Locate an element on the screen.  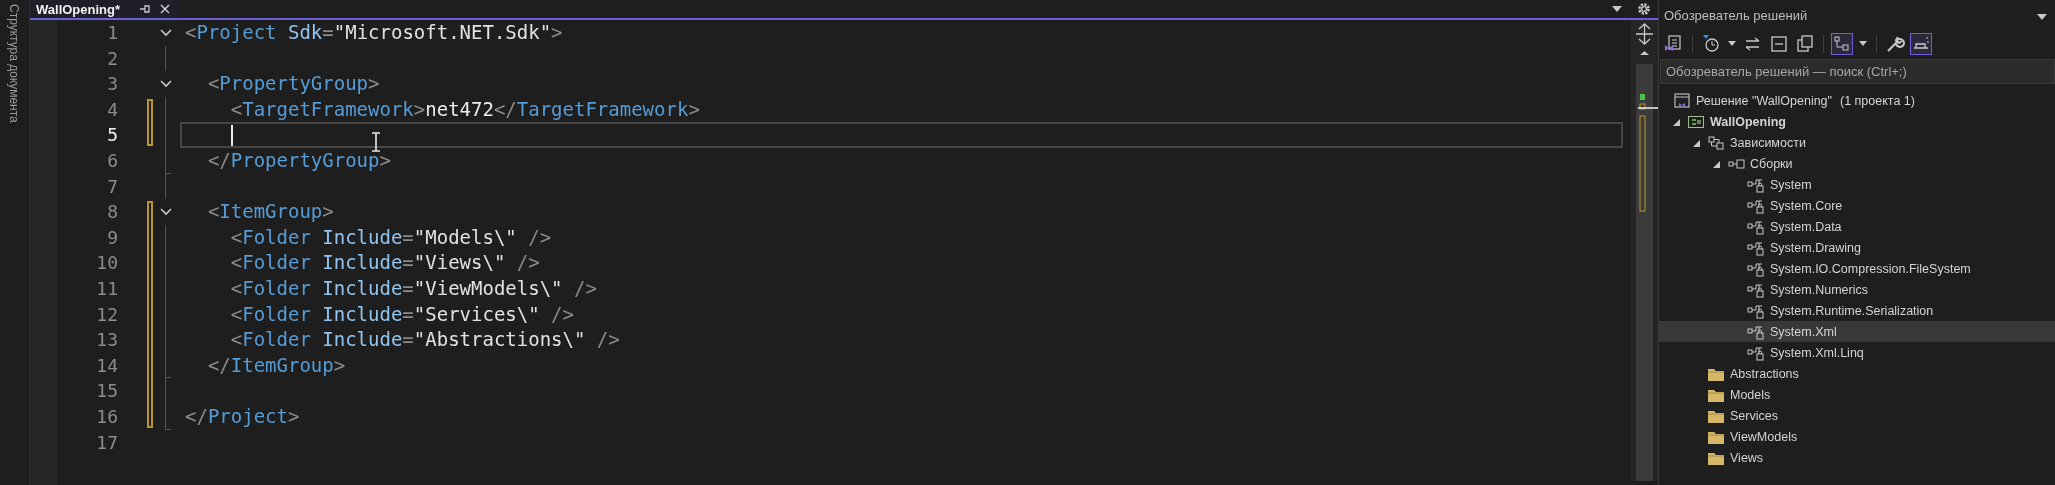
code-line: </ItemGroup> is located at coordinates (276, 365).